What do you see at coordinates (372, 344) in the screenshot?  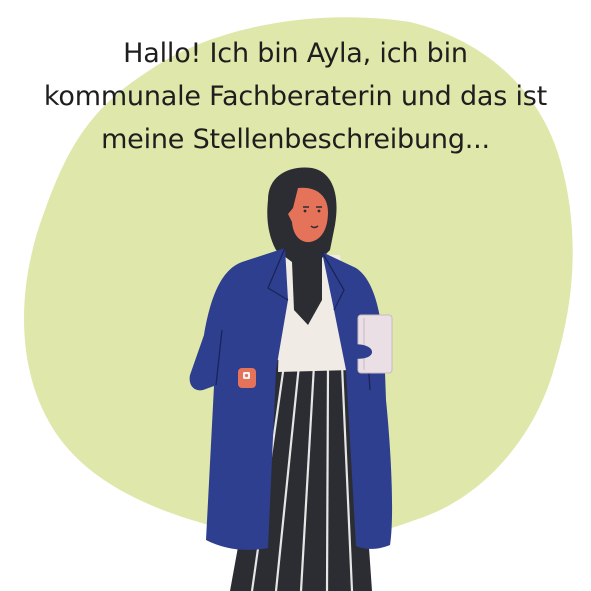 I see `folder-icon` at bounding box center [372, 344].